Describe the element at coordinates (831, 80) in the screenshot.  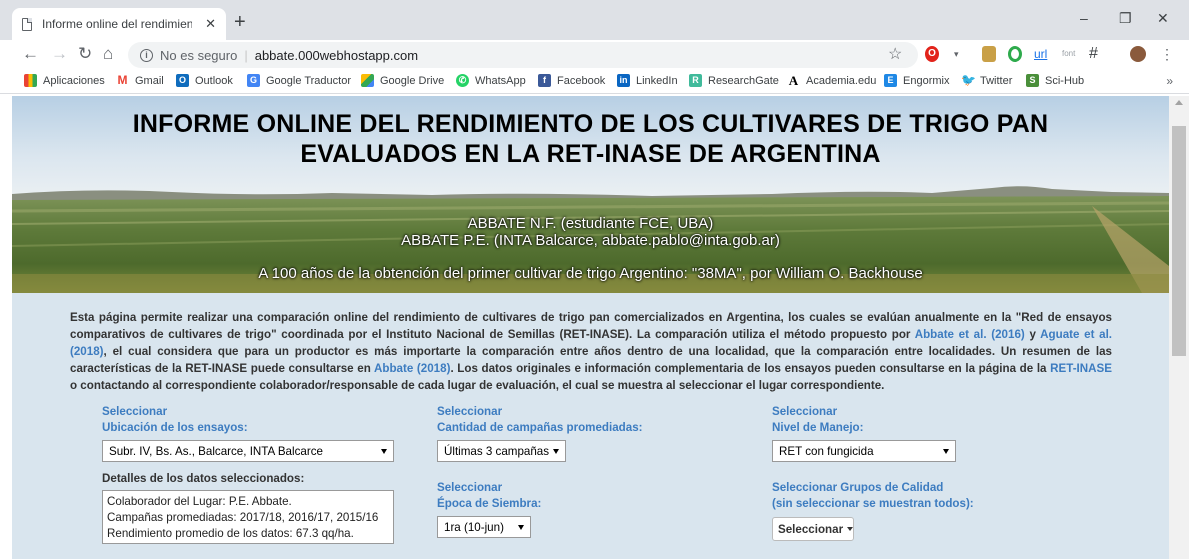
I see `bookmark-academia: A Academia.edu` at that location.